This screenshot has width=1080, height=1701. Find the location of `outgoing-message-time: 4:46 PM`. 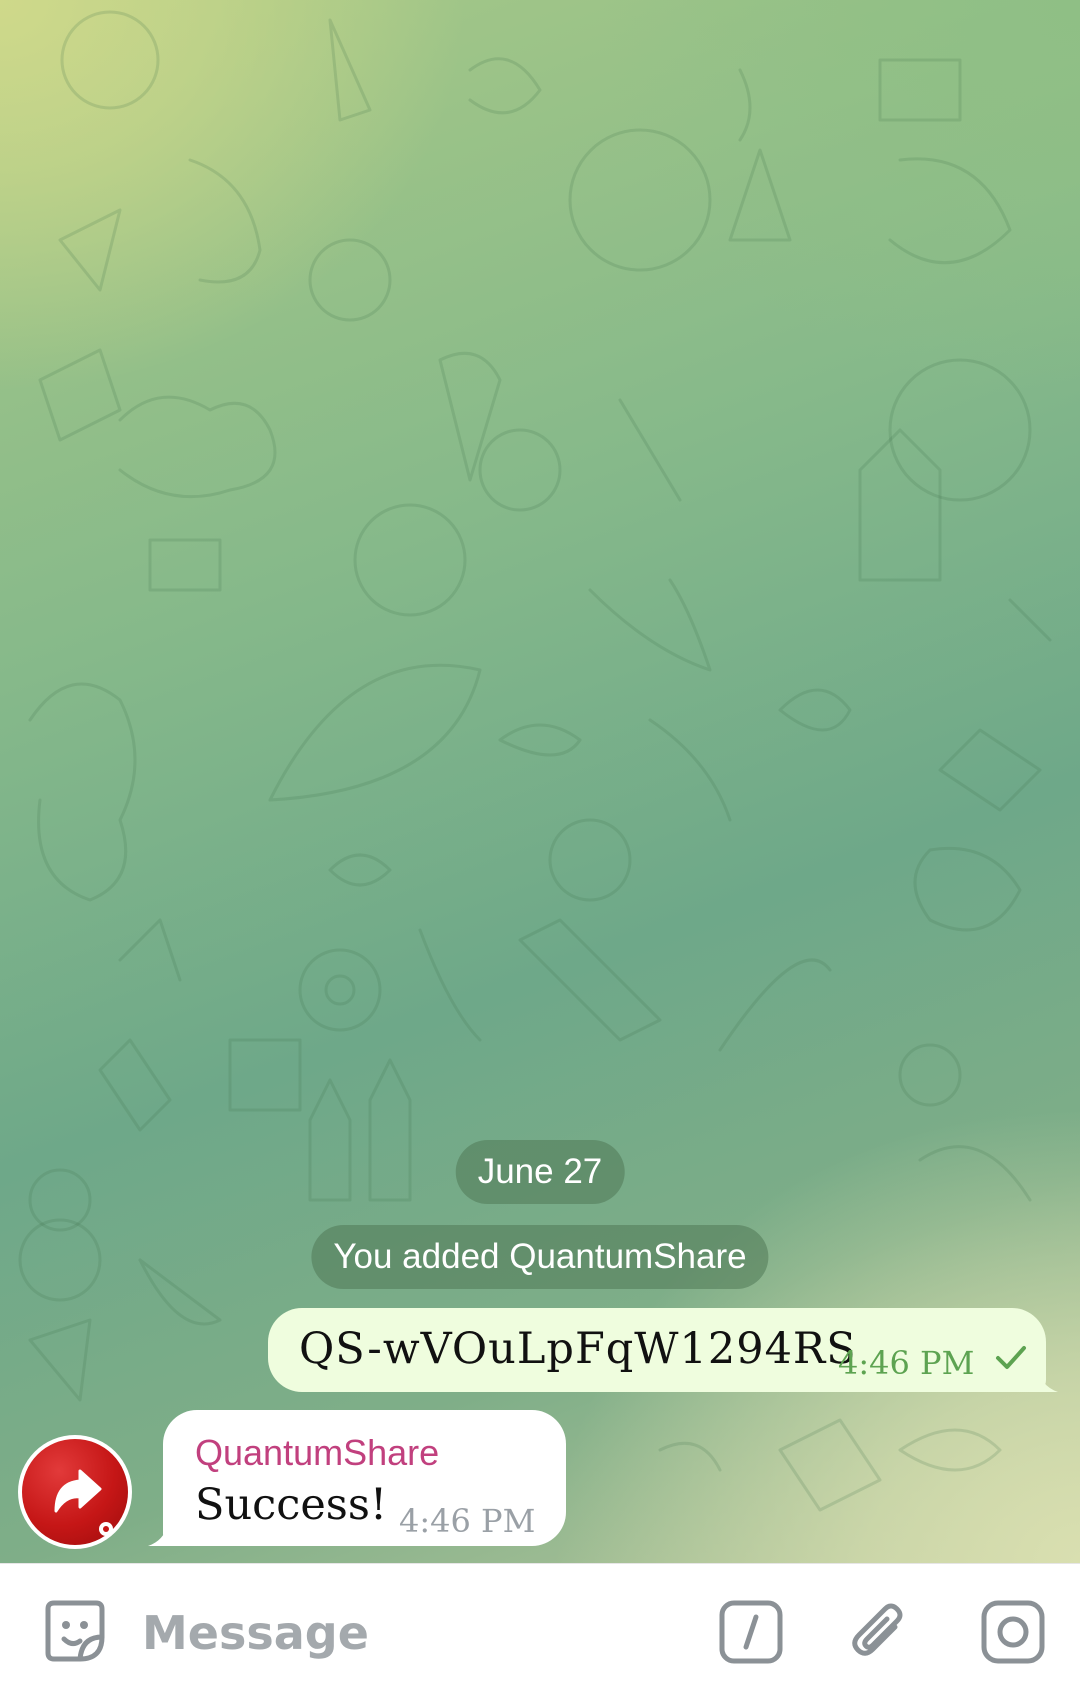

outgoing-message-time: 4:46 PM is located at coordinates (906, 1363).